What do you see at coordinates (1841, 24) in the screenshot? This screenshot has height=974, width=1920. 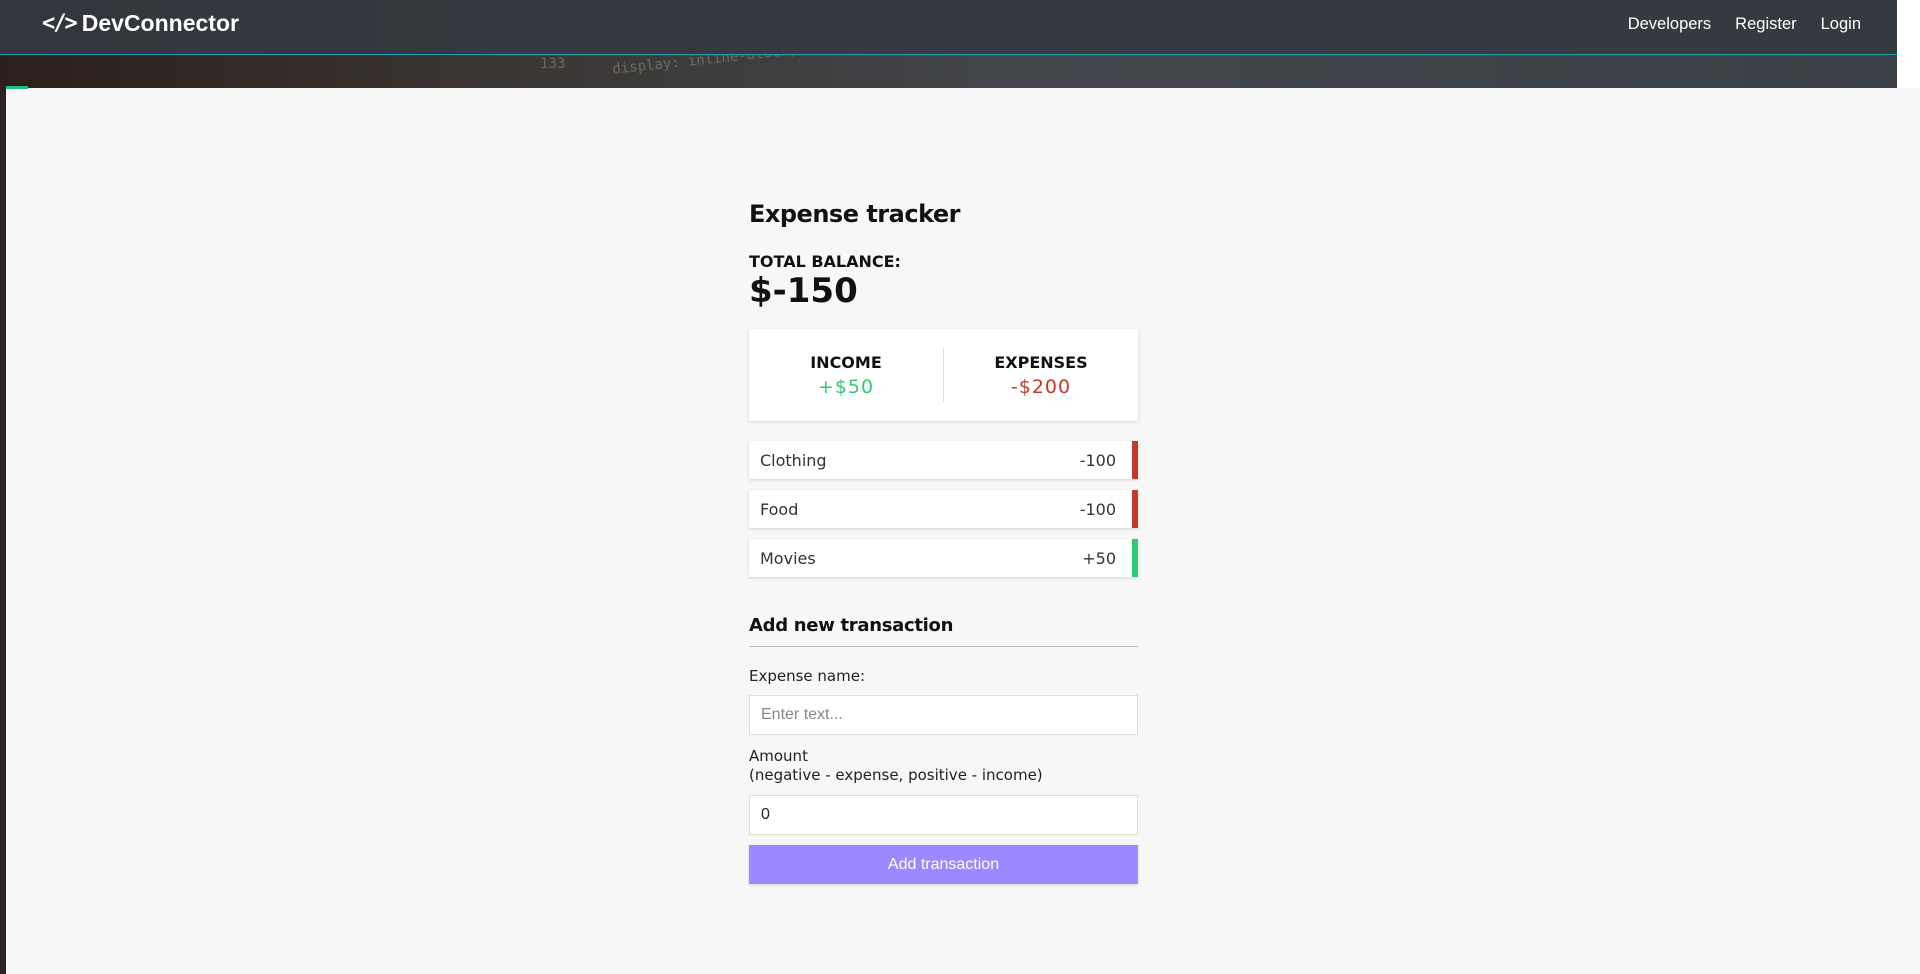 I see `nav-link-login: Login` at bounding box center [1841, 24].